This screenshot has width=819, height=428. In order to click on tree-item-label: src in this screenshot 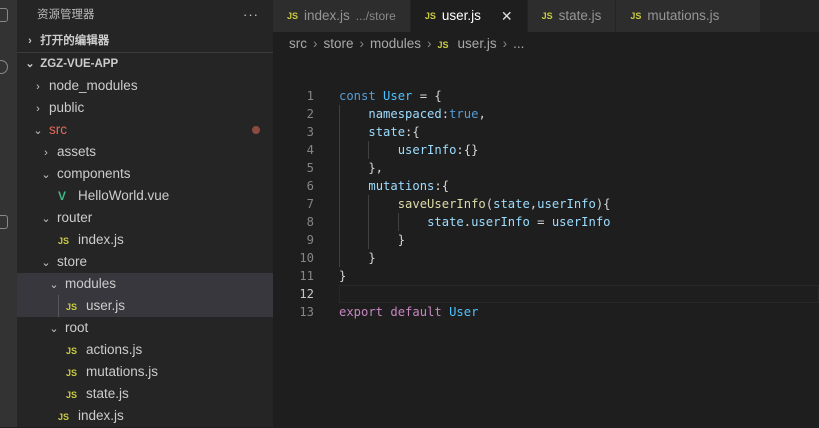, I will do `click(58, 129)`.